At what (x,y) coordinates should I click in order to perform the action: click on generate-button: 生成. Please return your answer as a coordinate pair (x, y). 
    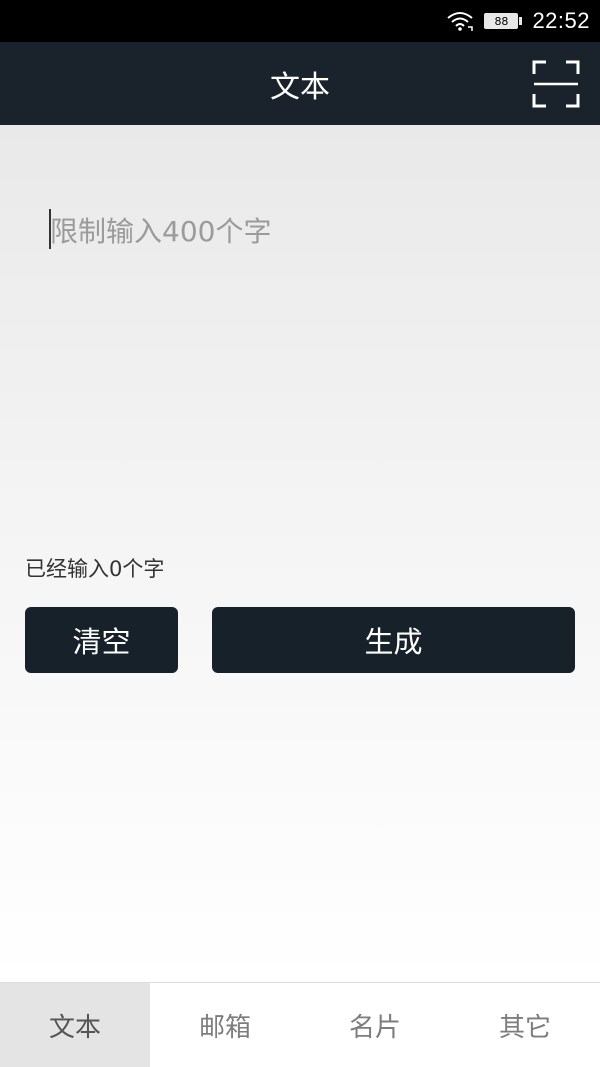
    Looking at the image, I should click on (393, 640).